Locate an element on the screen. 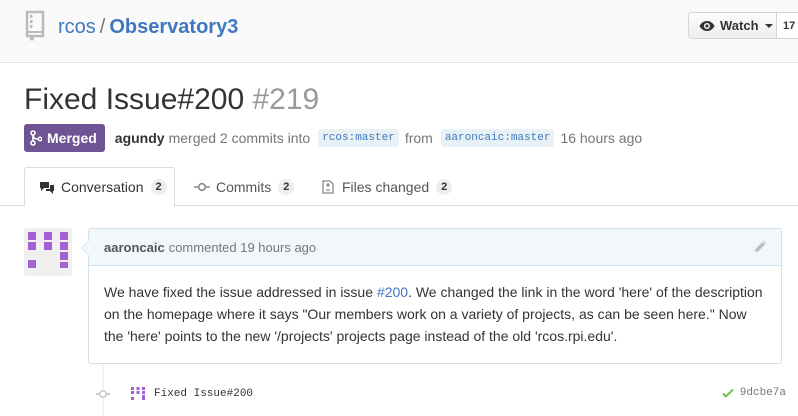  tab-commits: Commits 2 is located at coordinates (244, 186).